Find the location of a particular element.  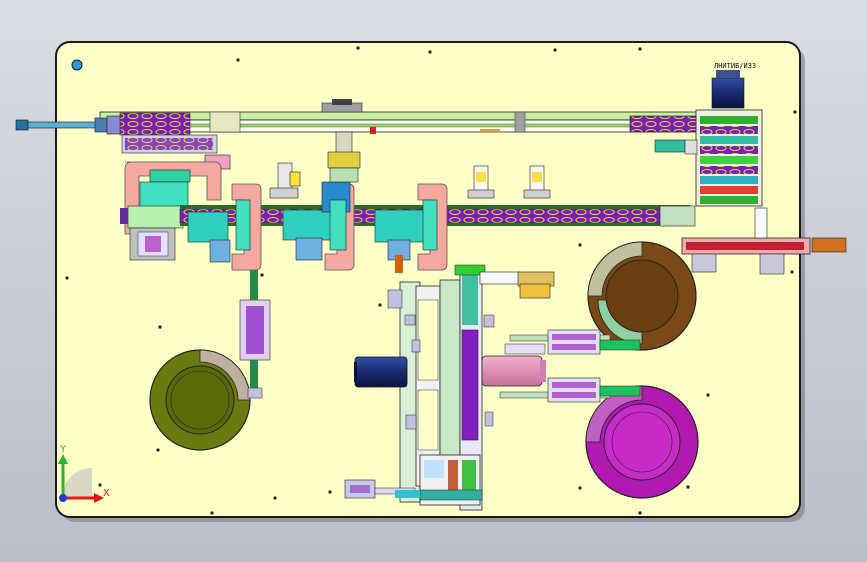

x-axis-label: X is located at coordinates (106, 493).